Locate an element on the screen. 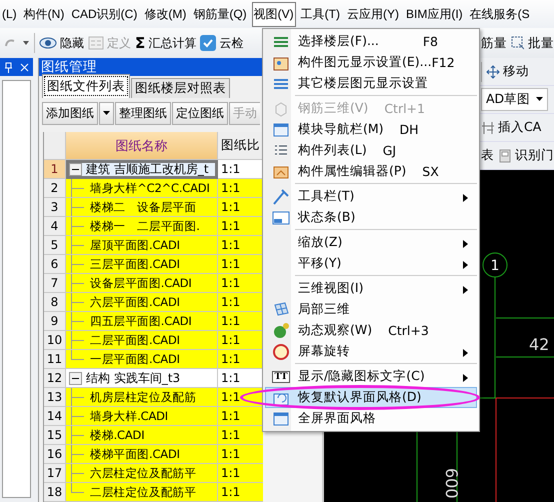  menu-item: 构件列表(L) GJ is located at coordinates (371, 150).